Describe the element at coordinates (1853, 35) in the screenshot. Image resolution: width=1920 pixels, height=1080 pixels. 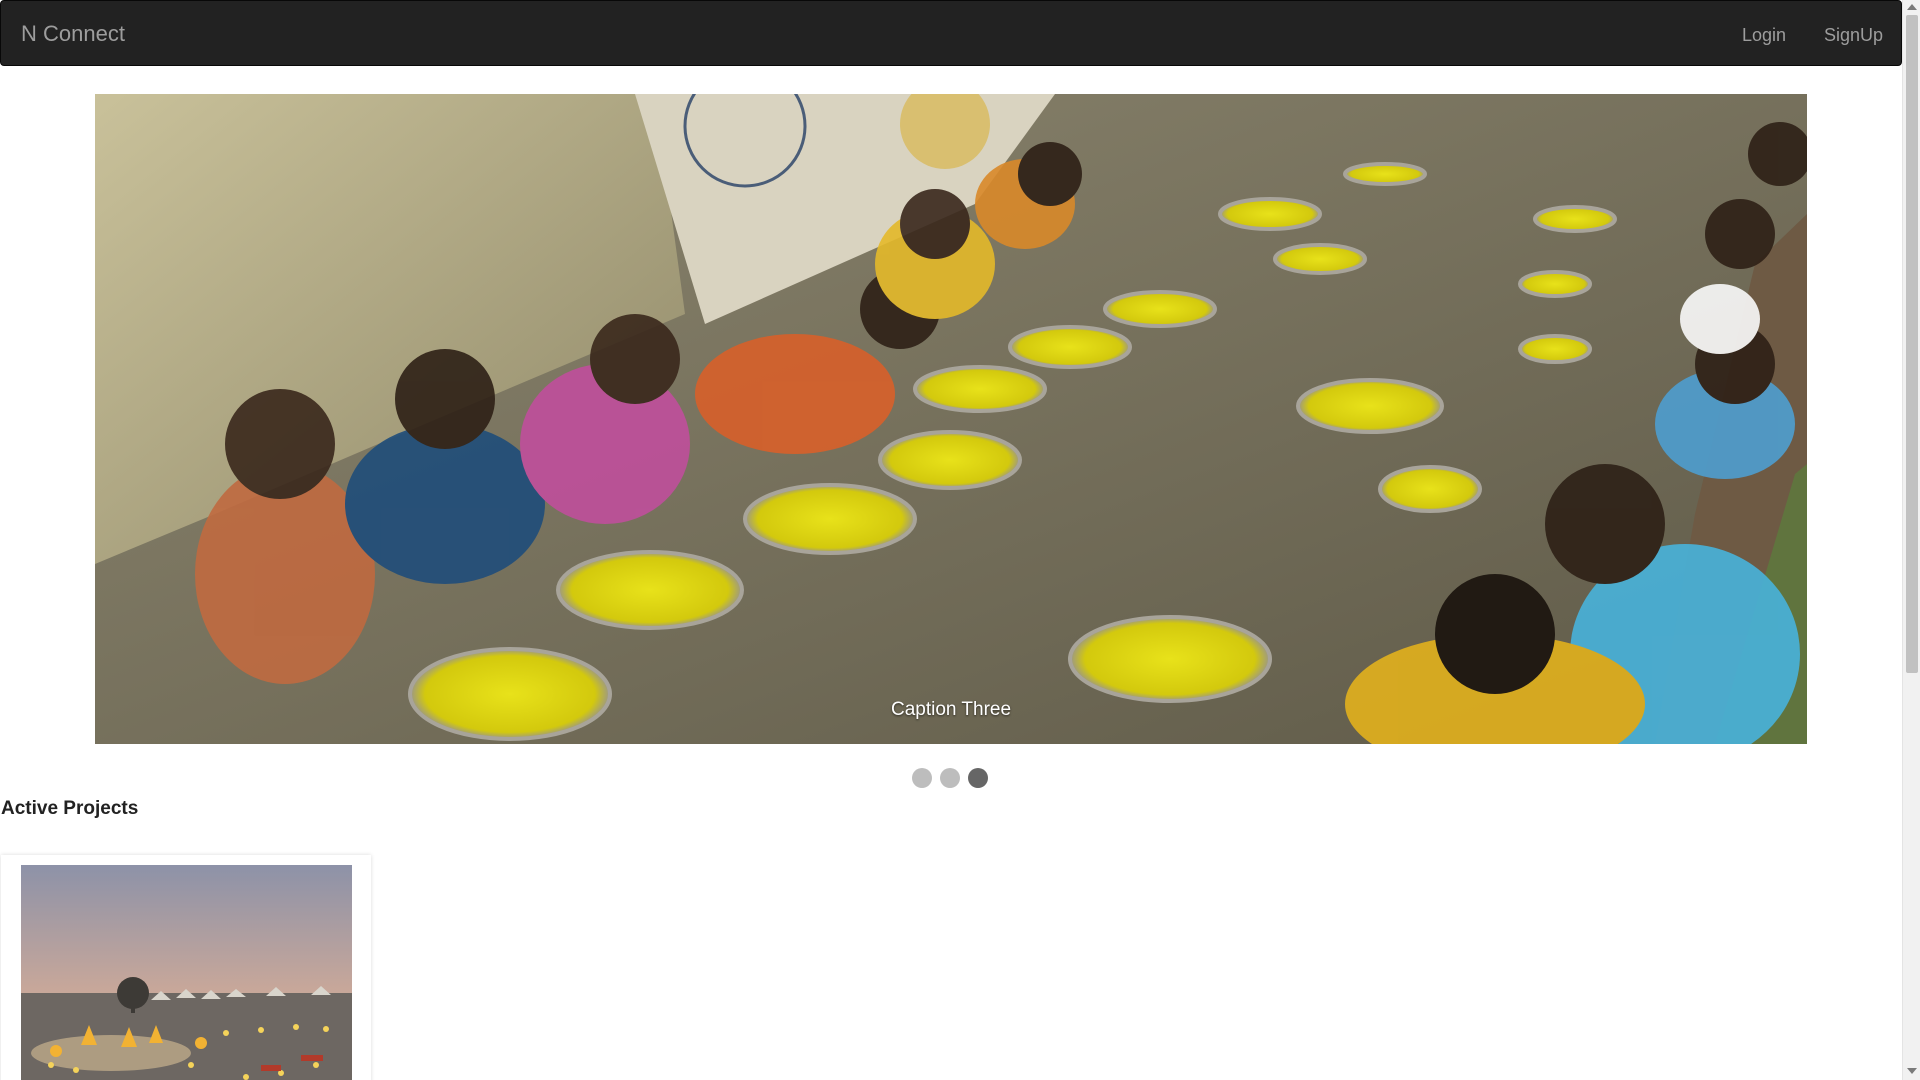
I see `signup-link: SignUp` at that location.